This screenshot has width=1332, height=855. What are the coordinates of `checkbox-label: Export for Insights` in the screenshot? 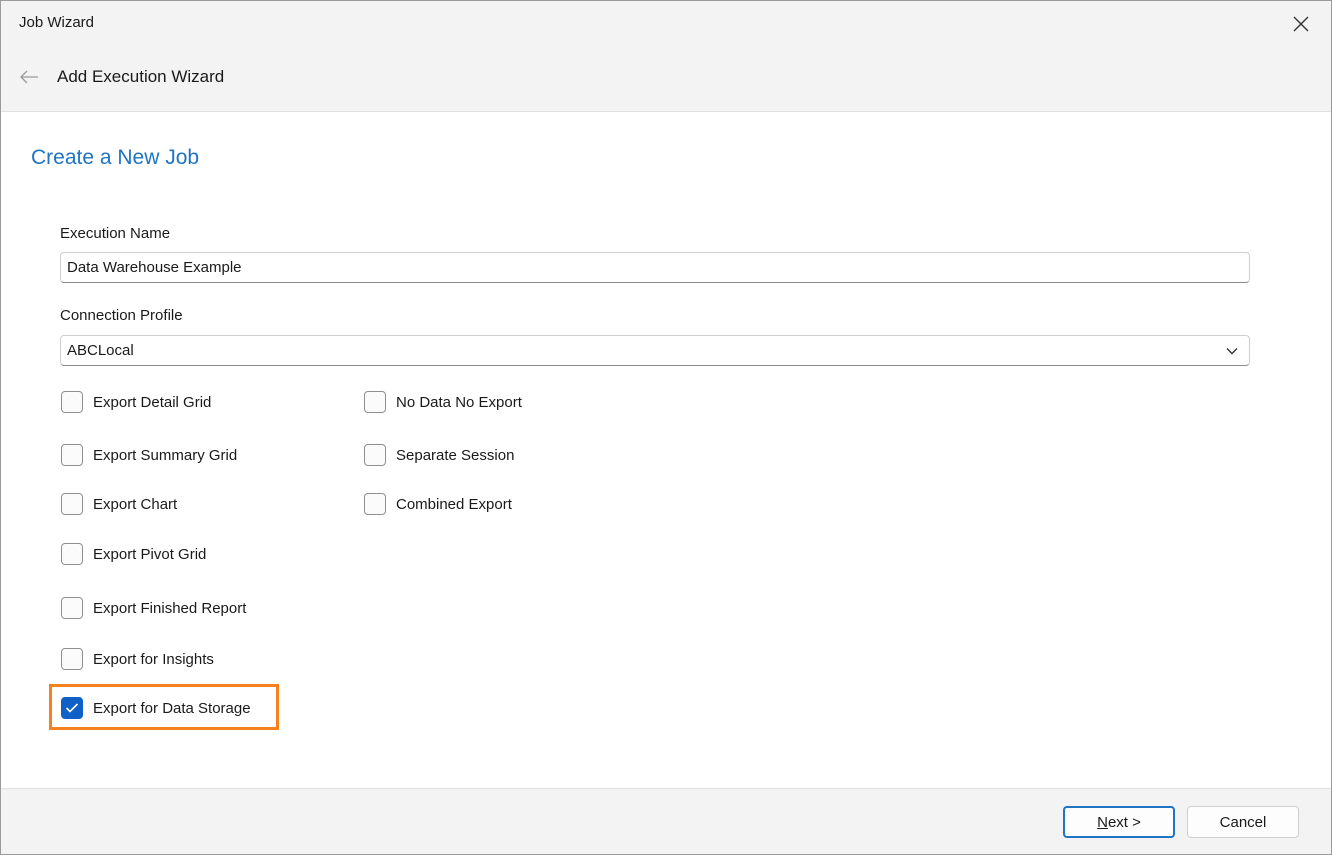 It's located at (153, 659).